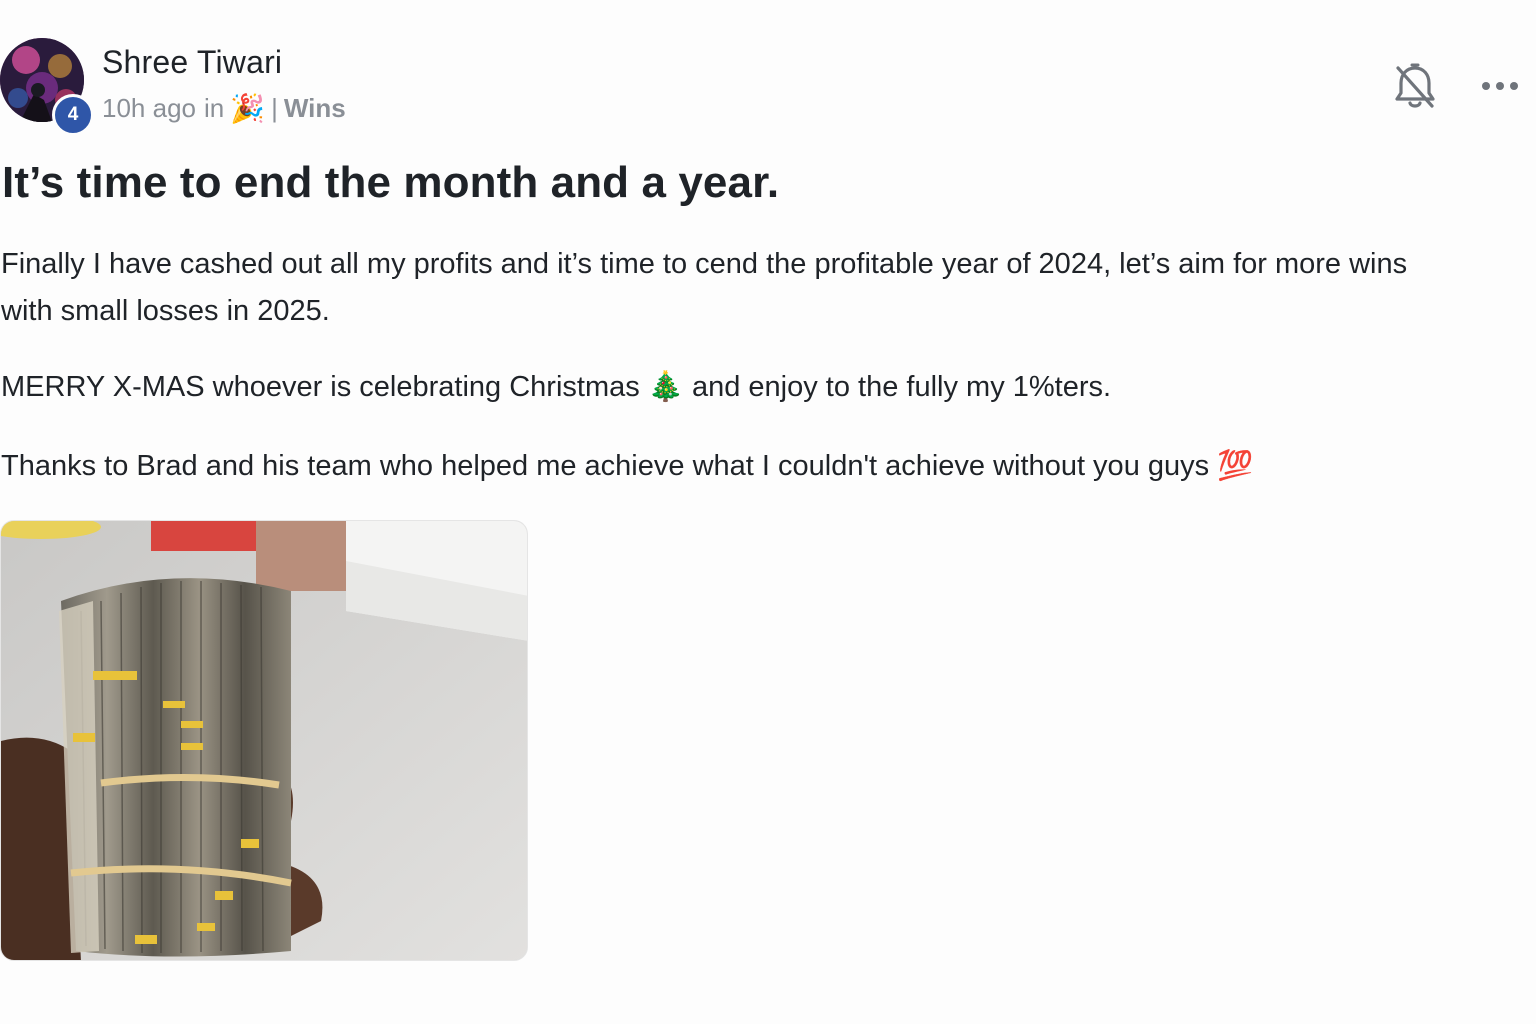 This screenshot has height=1024, width=1536. Describe the element at coordinates (315, 108) in the screenshot. I see `channel-link: Wins` at that location.